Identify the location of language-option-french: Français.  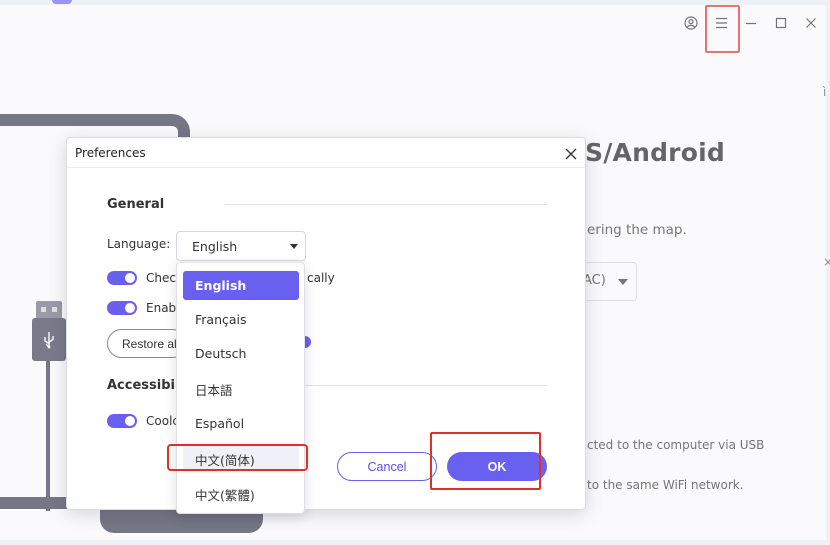
(241, 319).